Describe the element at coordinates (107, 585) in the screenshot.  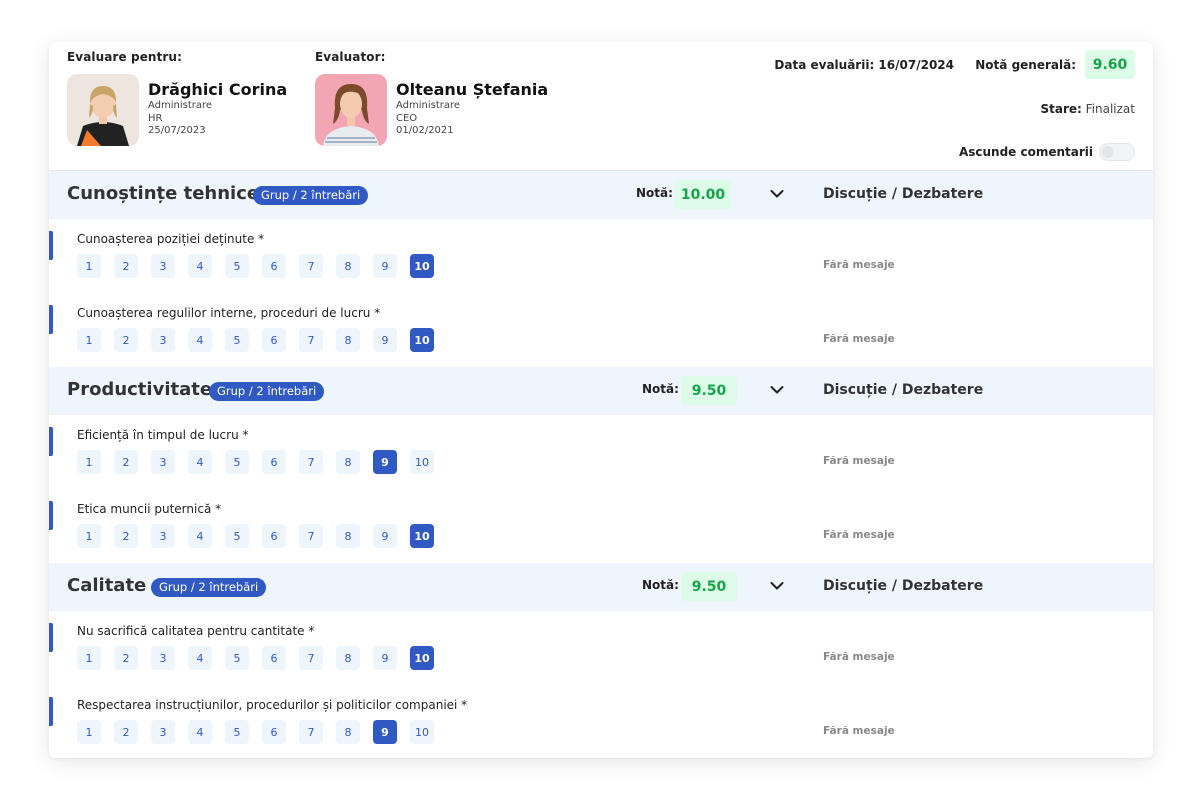
I see `group-title: Calitate` at that location.